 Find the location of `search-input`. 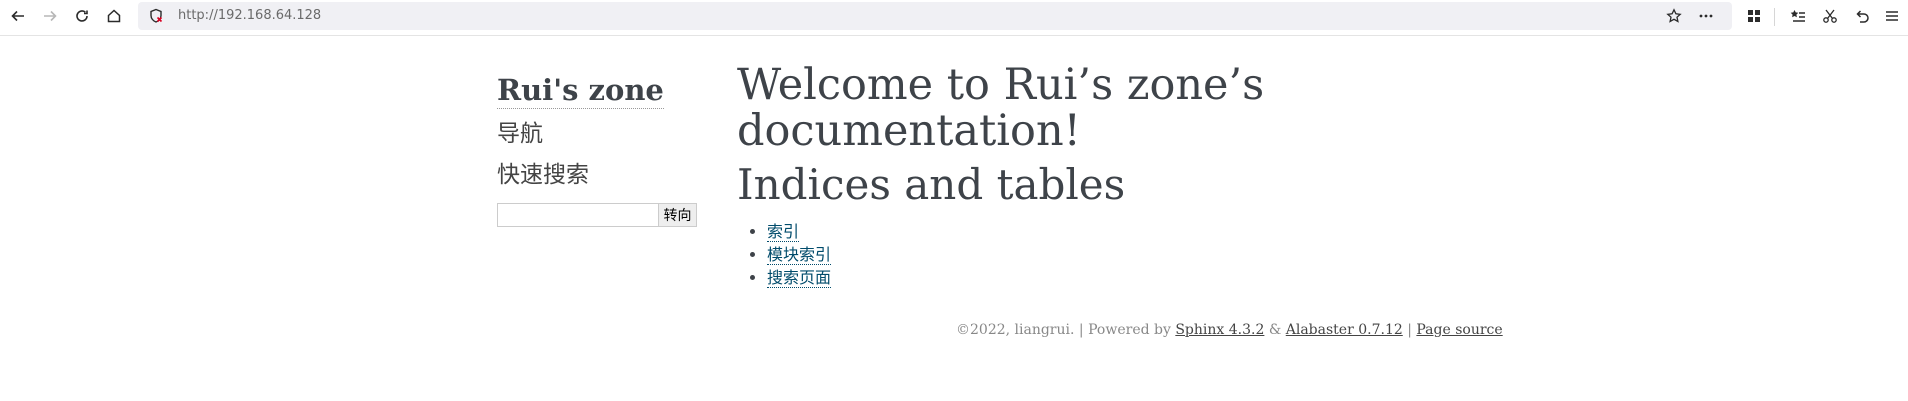

search-input is located at coordinates (578, 215).